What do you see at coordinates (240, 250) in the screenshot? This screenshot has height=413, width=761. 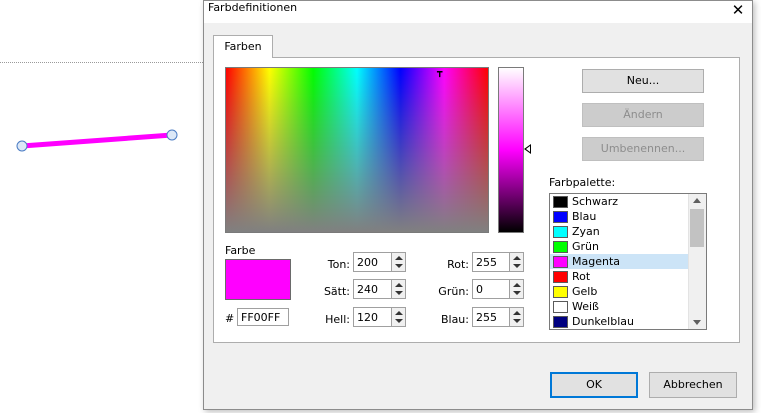 I see `color-preview-label: Farbe` at bounding box center [240, 250].